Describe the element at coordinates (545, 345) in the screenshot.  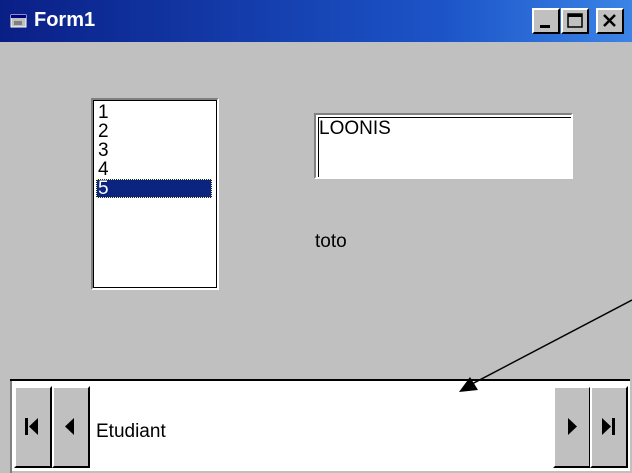
I see `pointer-arrow` at that location.